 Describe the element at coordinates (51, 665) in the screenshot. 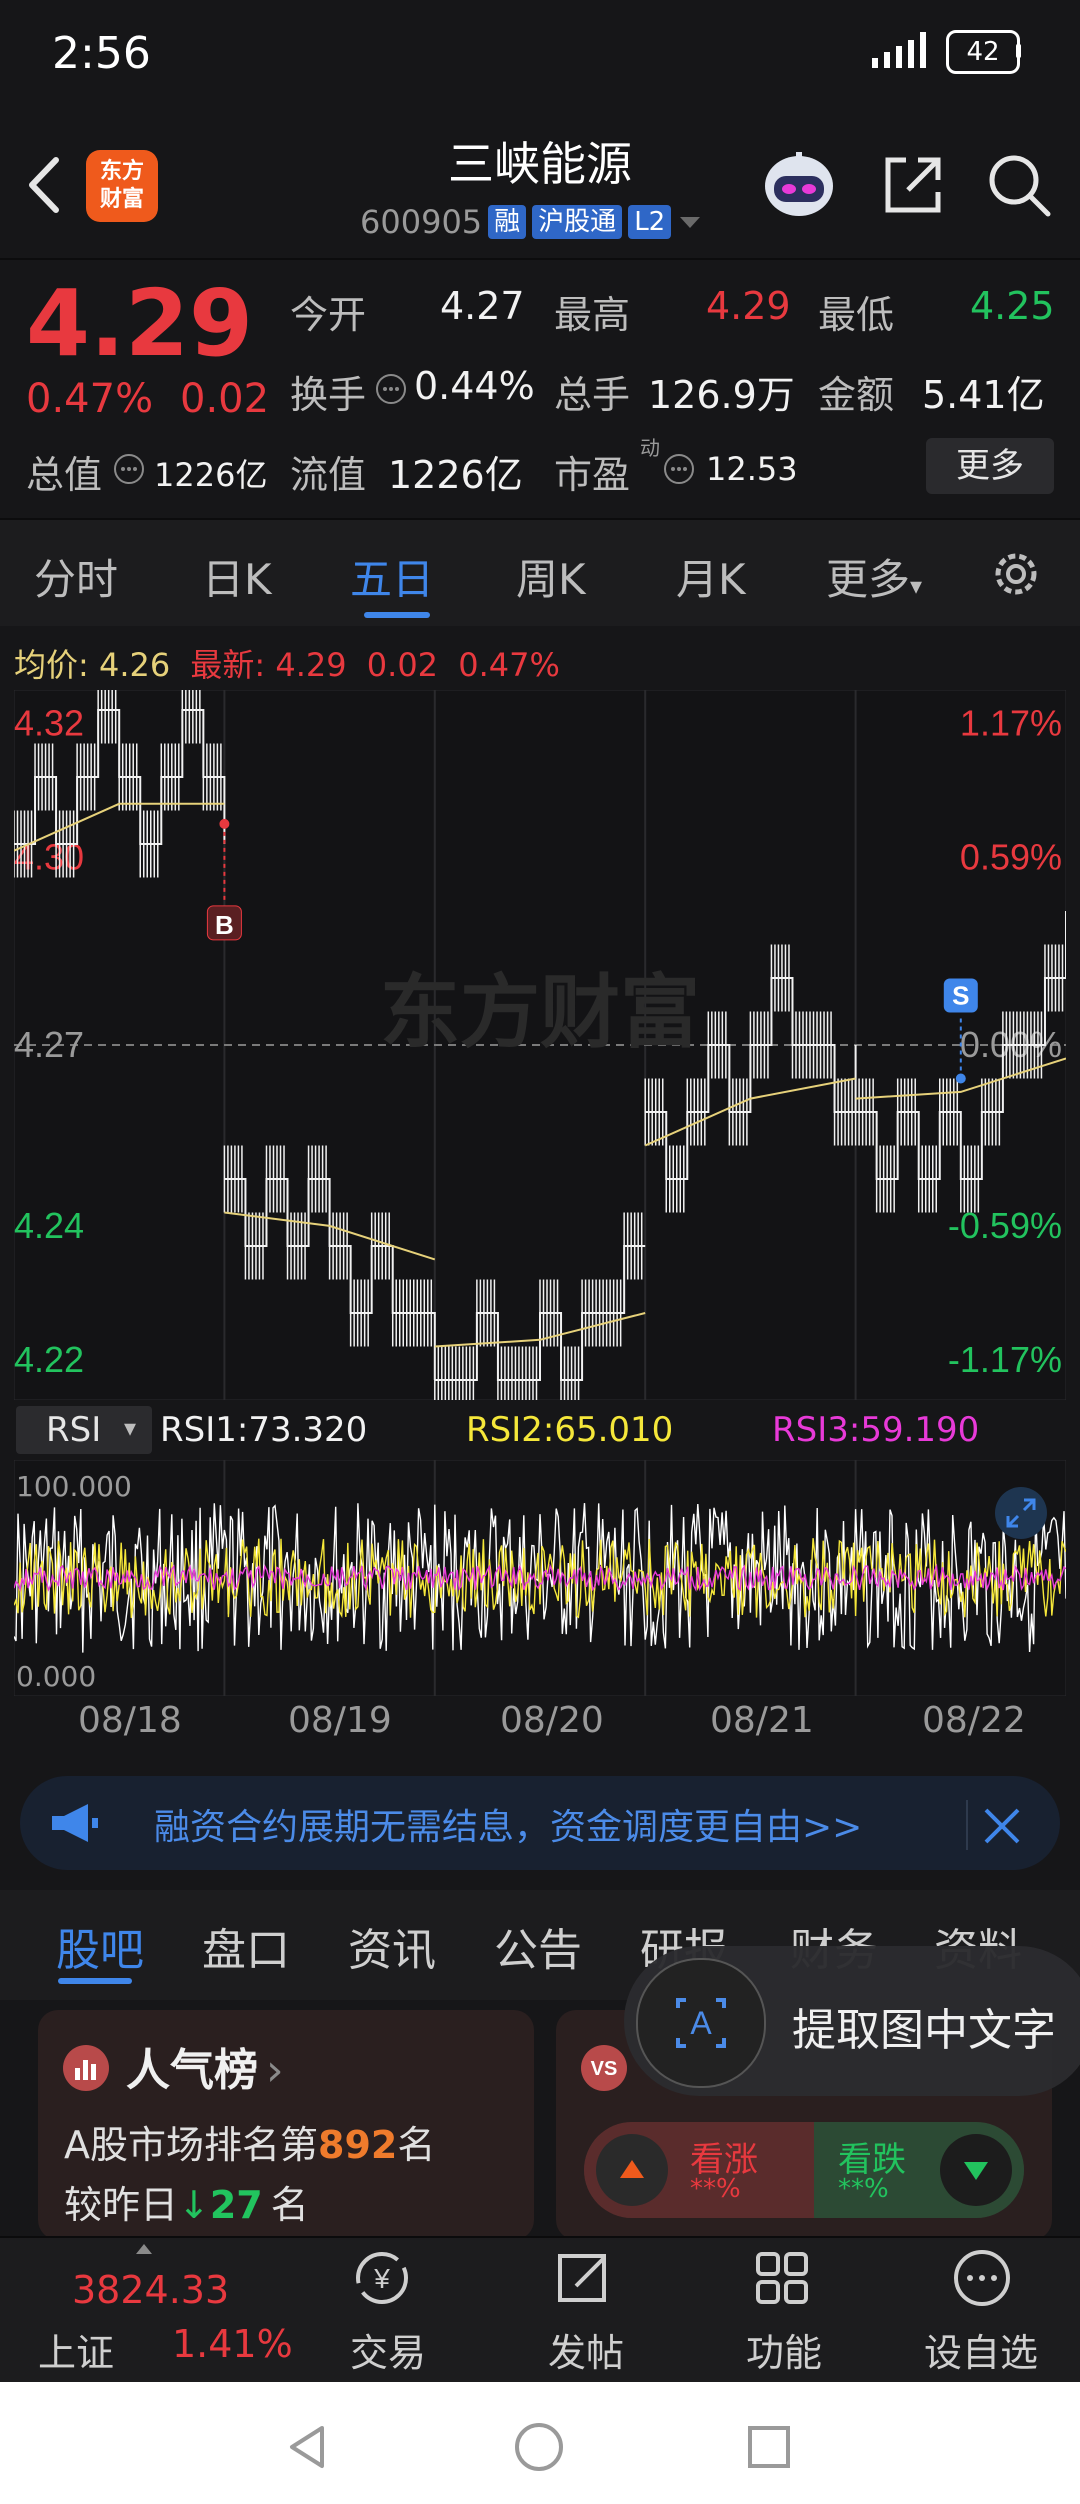

I see `avg-label: 均价:` at that location.